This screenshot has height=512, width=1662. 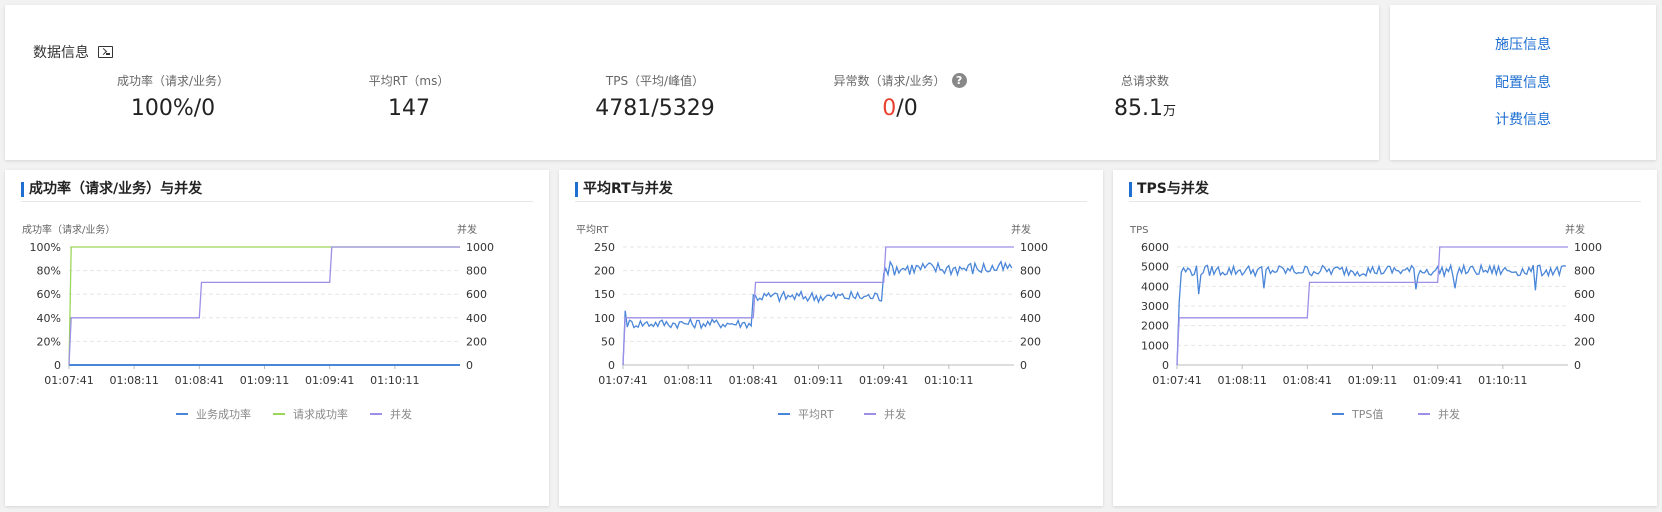 I want to click on links-panel: 施压信息 配置信息 计费信息, so click(x=1523, y=82).